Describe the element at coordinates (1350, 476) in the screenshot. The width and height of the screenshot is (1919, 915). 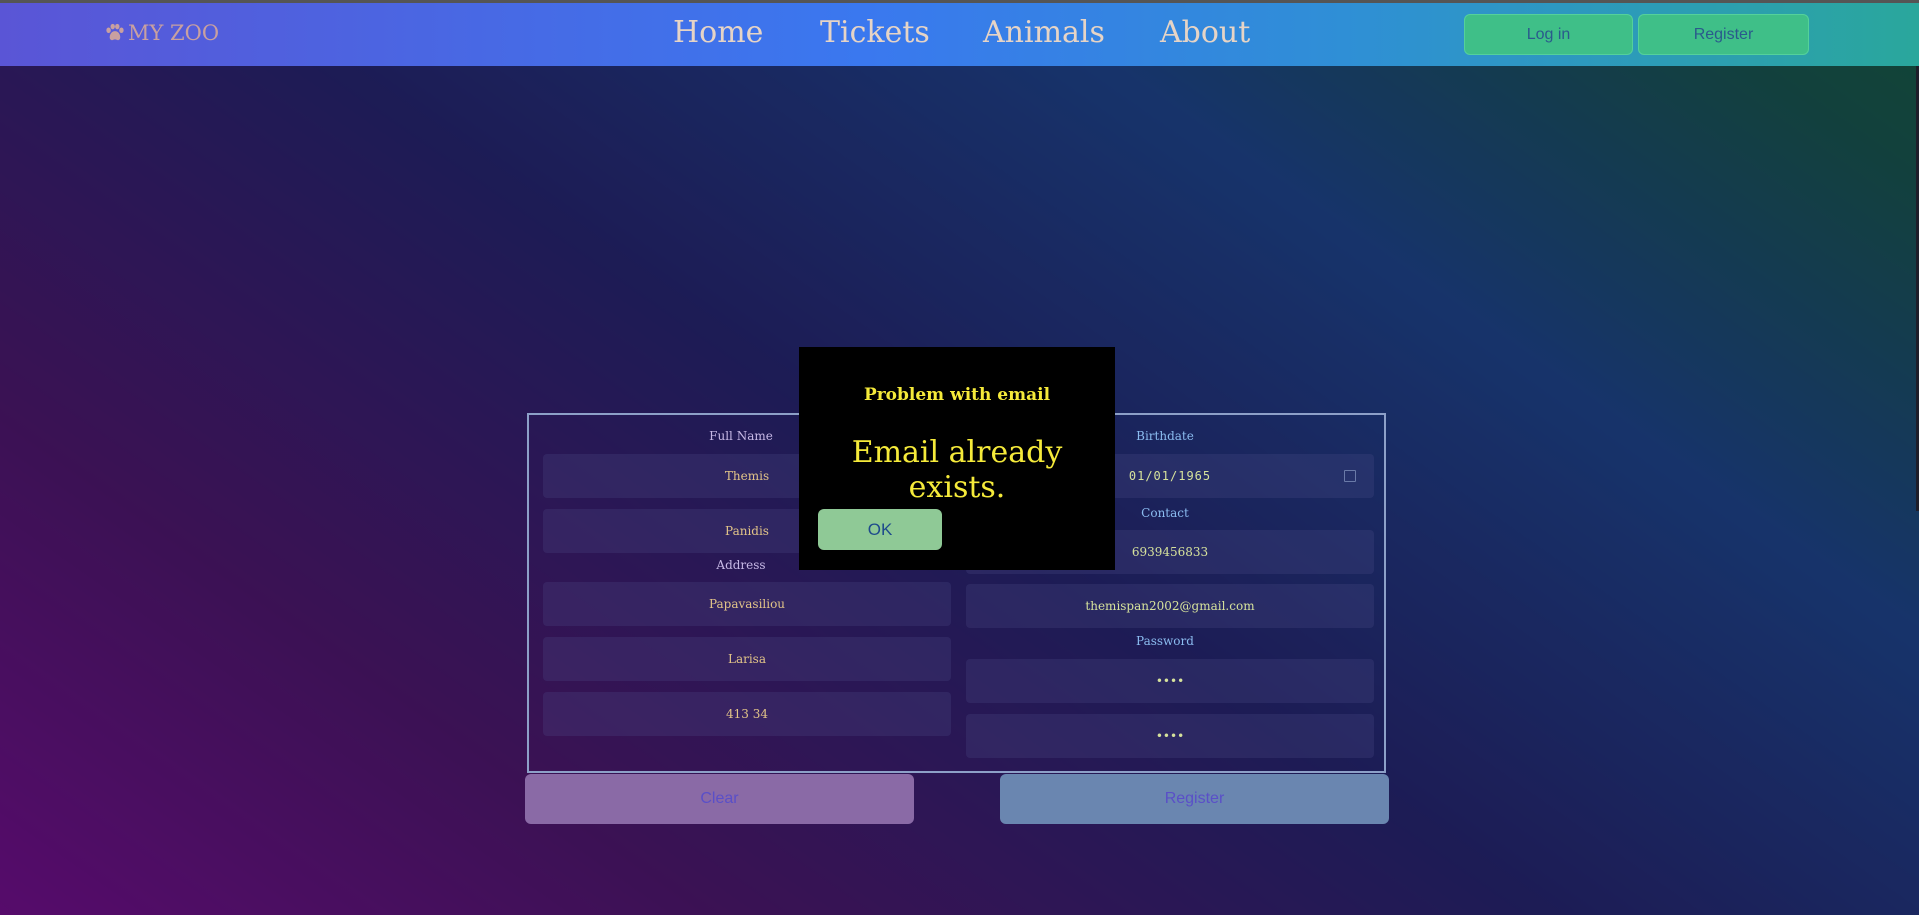
I see `calendar-icon` at that location.